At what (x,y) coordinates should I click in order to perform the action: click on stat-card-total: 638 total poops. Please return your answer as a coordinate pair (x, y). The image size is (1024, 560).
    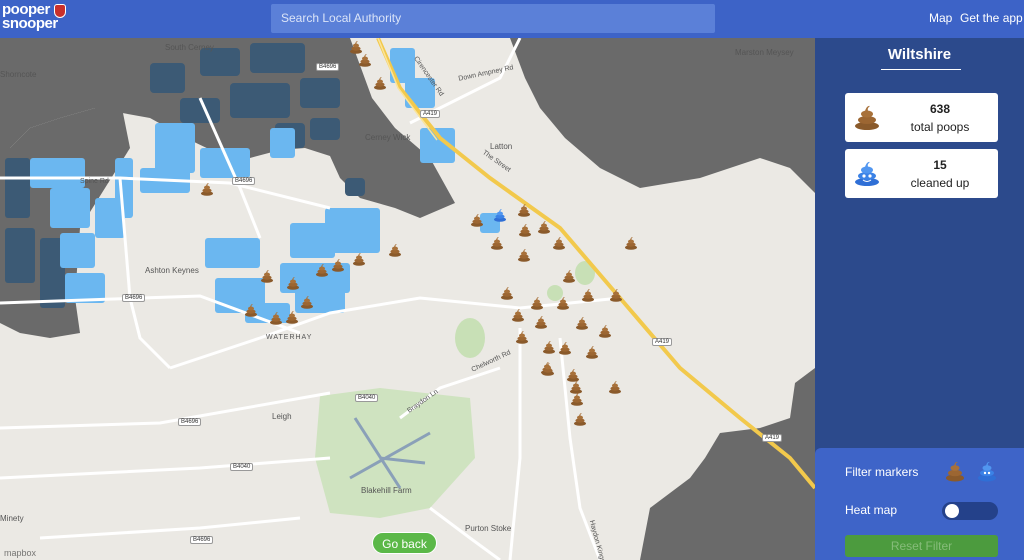
    Looking at the image, I should click on (921, 117).